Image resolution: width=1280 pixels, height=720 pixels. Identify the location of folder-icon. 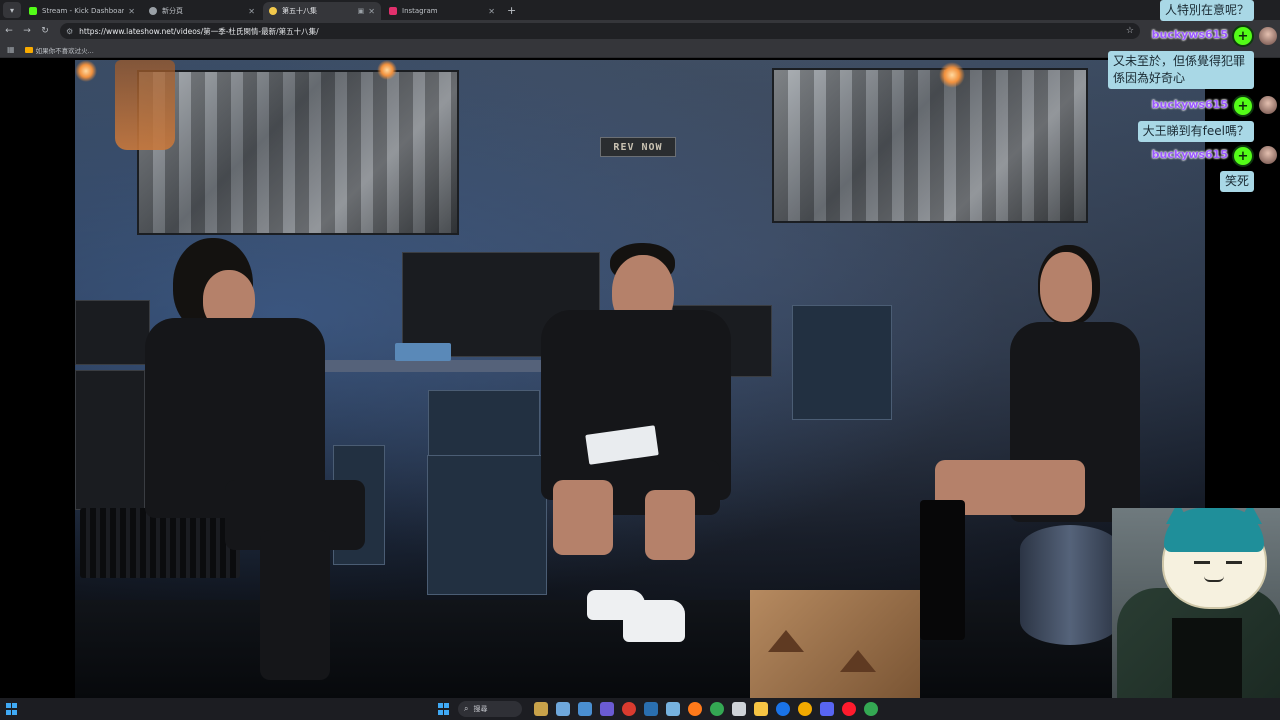
(28, 49).